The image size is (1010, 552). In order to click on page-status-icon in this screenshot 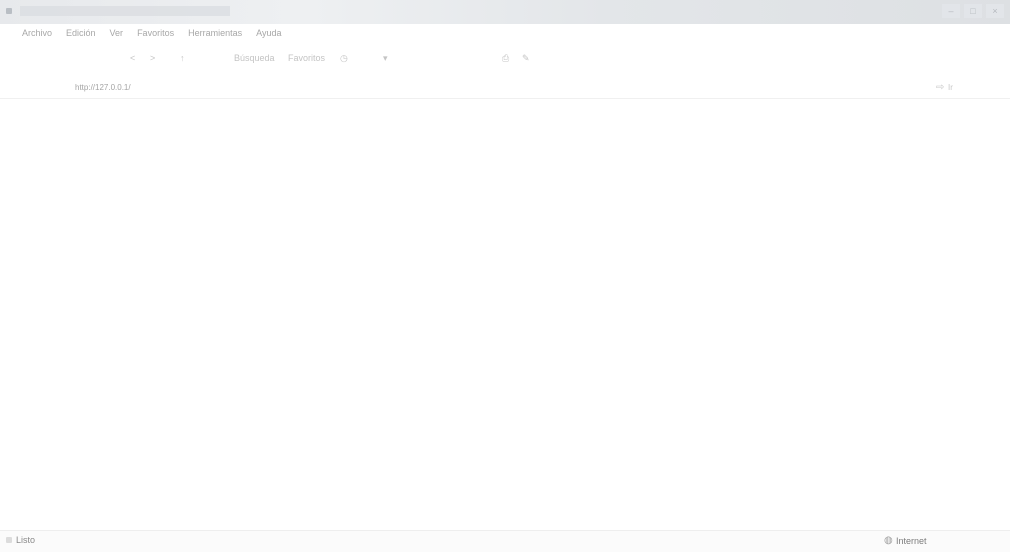, I will do `click(9, 540)`.